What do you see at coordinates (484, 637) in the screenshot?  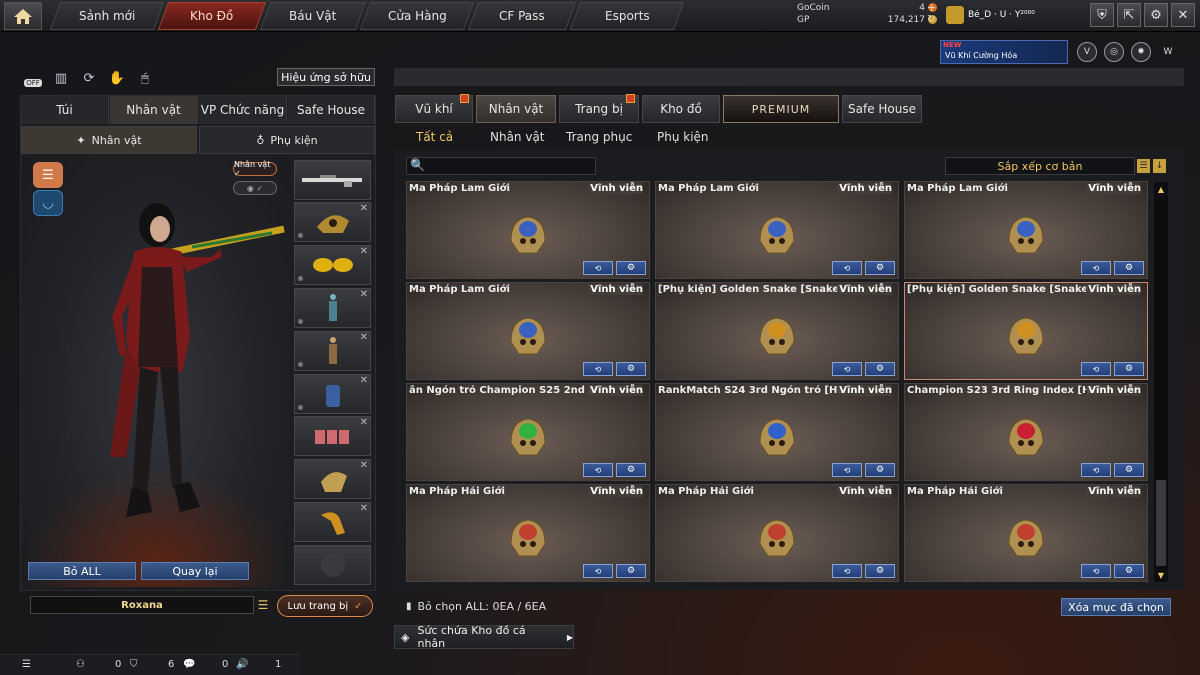 I see `storage-capacity-button: ◈ Sức chứa Kho đồ cá nhân ▶` at bounding box center [484, 637].